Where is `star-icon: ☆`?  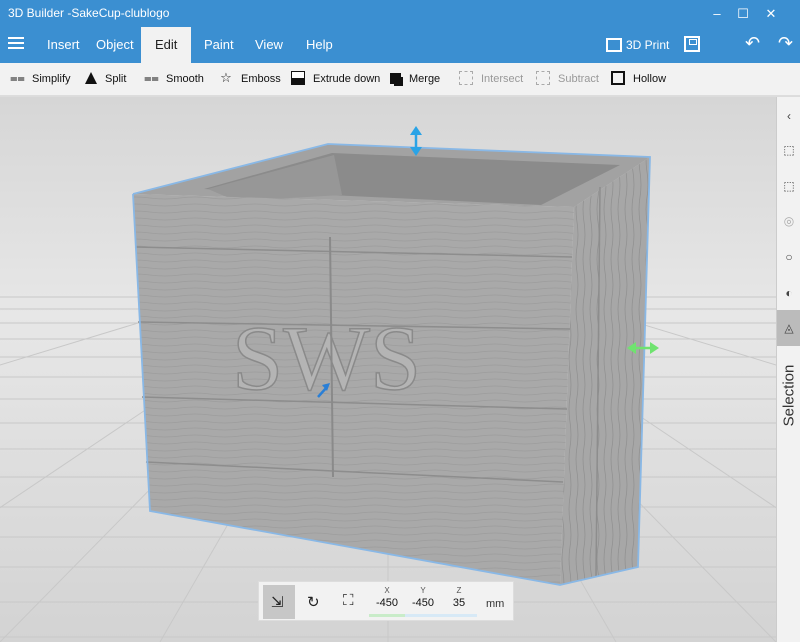
star-icon: ☆ is located at coordinates (226, 78).